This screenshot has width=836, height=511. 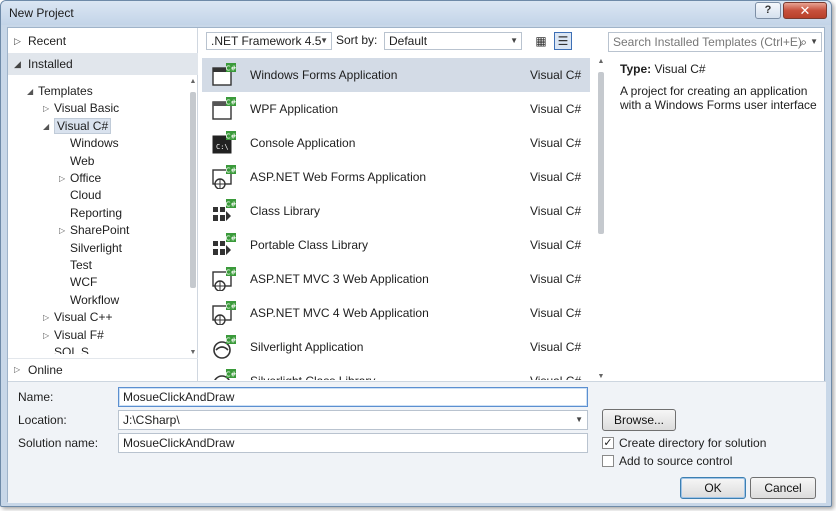 I want to click on template-name: Class Library, so click(x=285, y=211).